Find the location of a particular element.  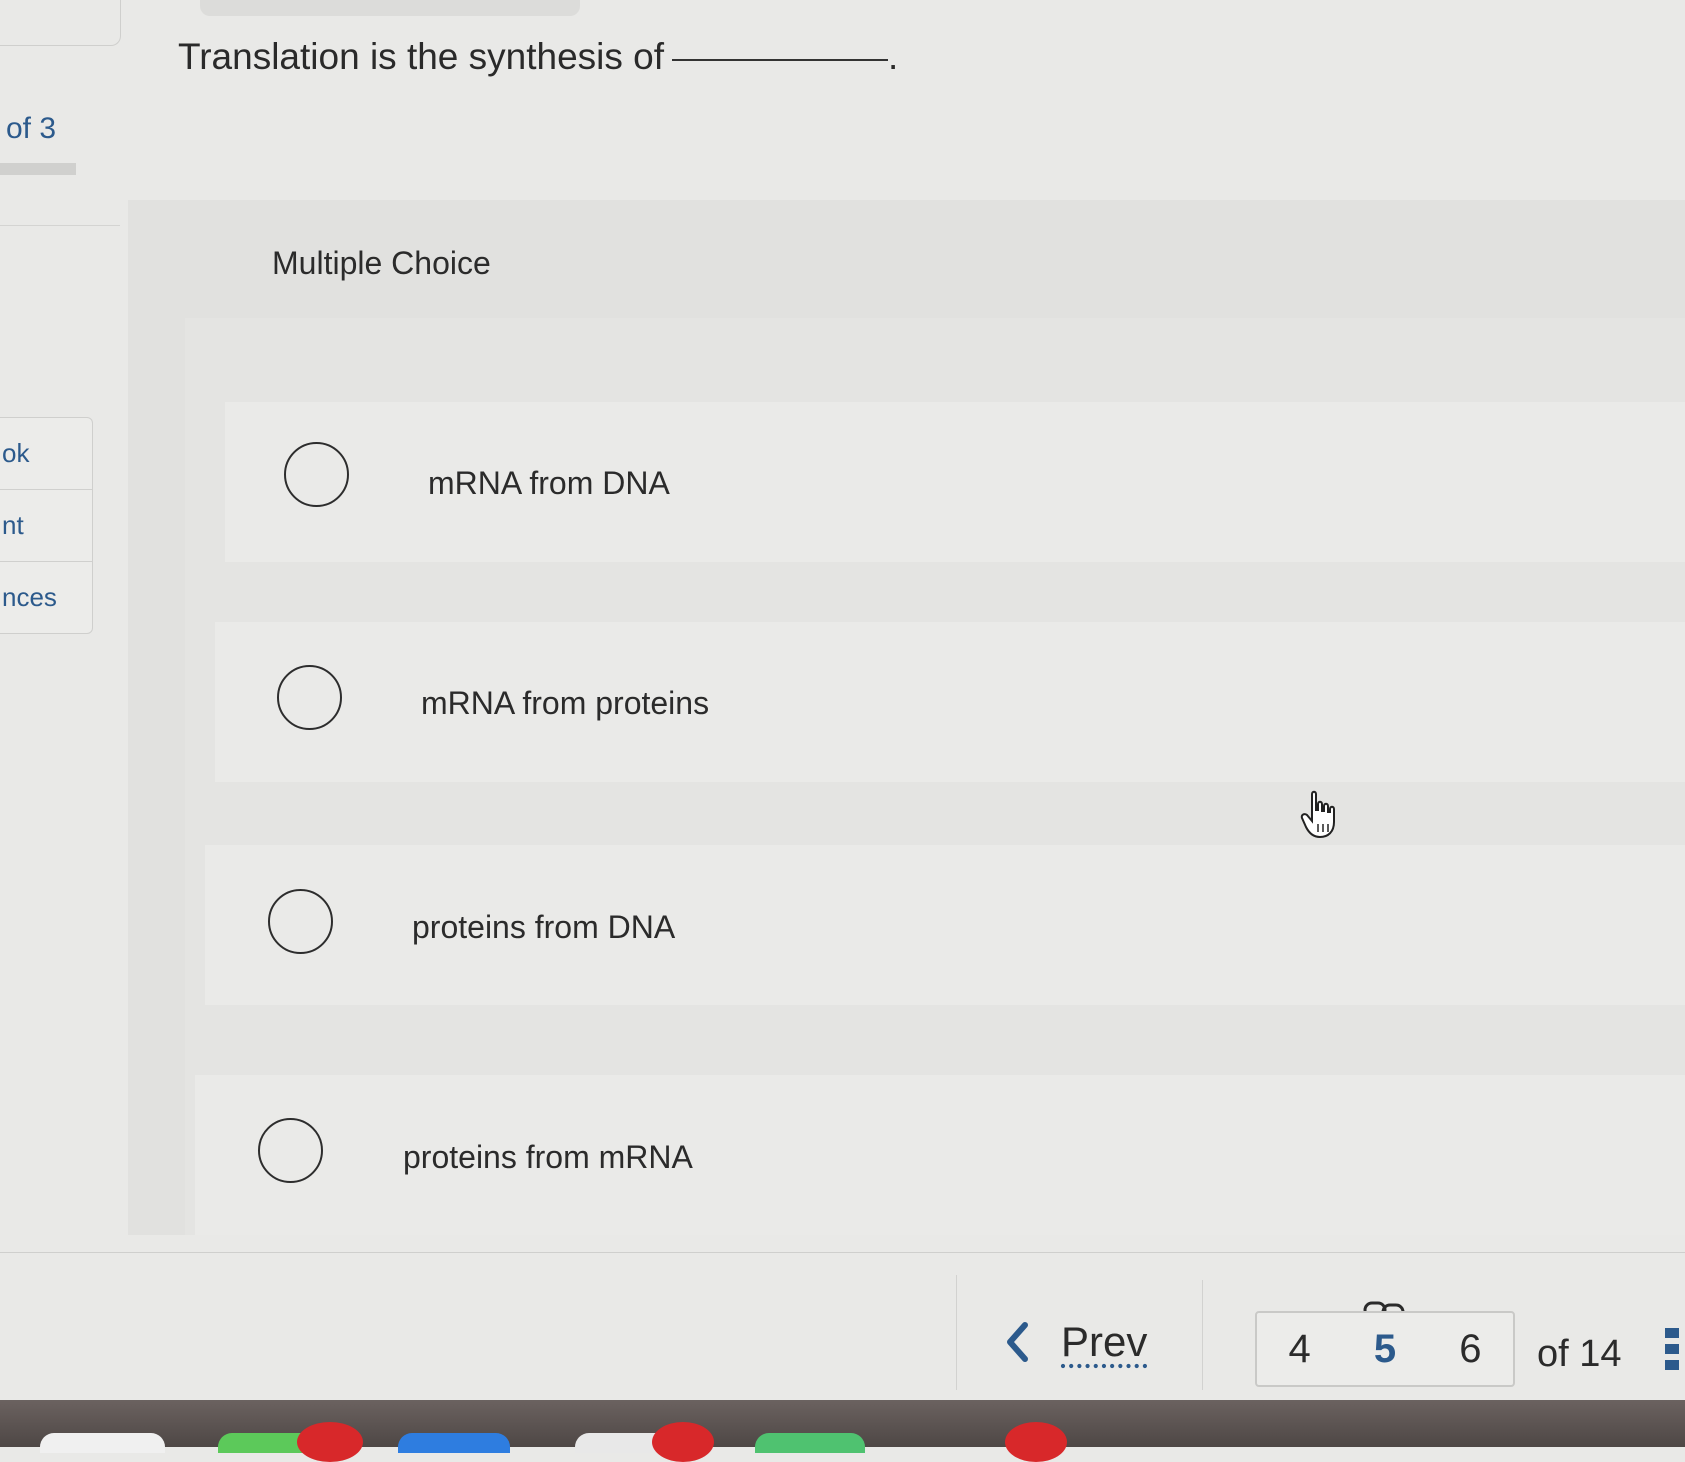

prev-button: Prev is located at coordinates (1076, 1342).